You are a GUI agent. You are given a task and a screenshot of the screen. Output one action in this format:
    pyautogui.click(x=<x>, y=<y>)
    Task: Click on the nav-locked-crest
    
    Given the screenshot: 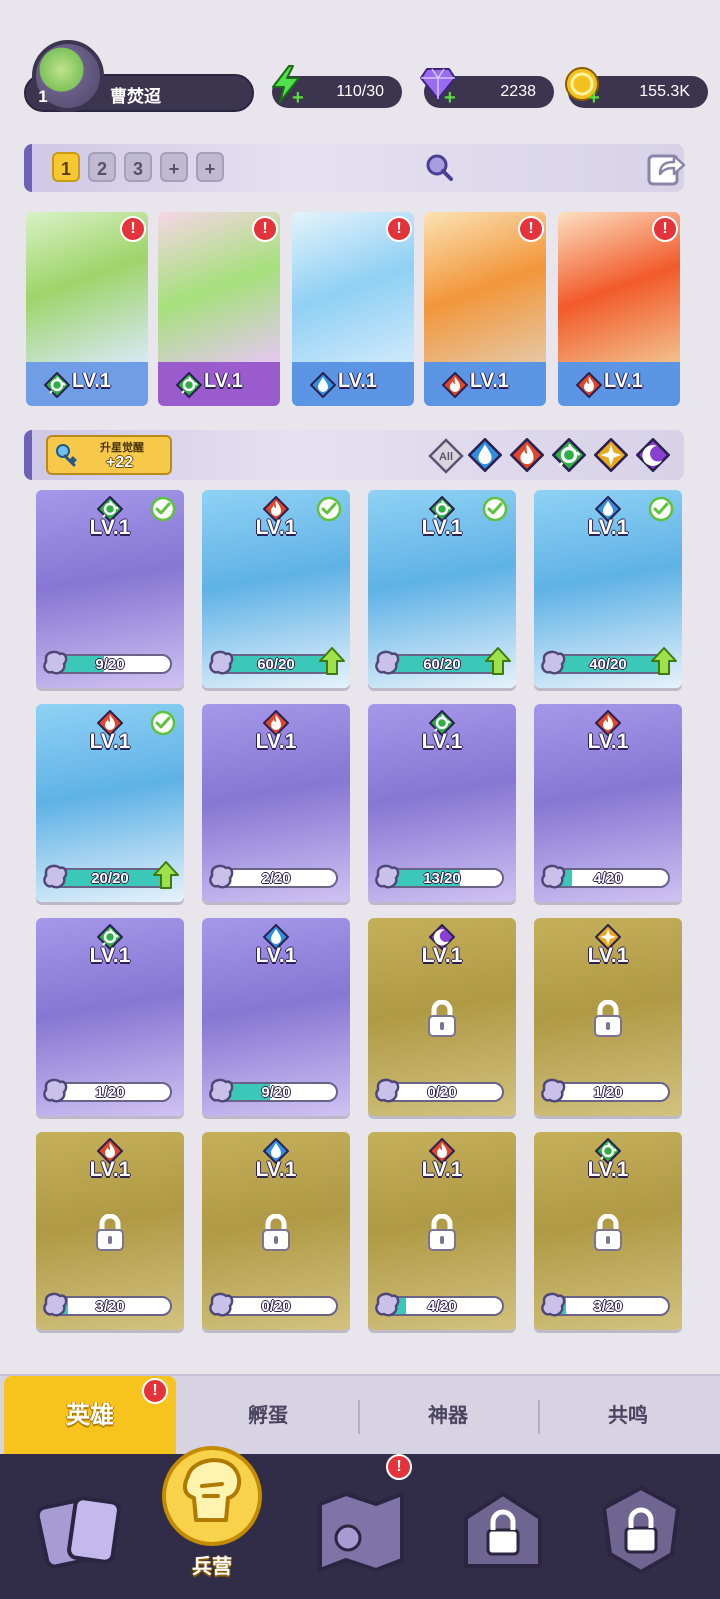 What is the action you would take?
    pyautogui.click(x=641, y=1529)
    